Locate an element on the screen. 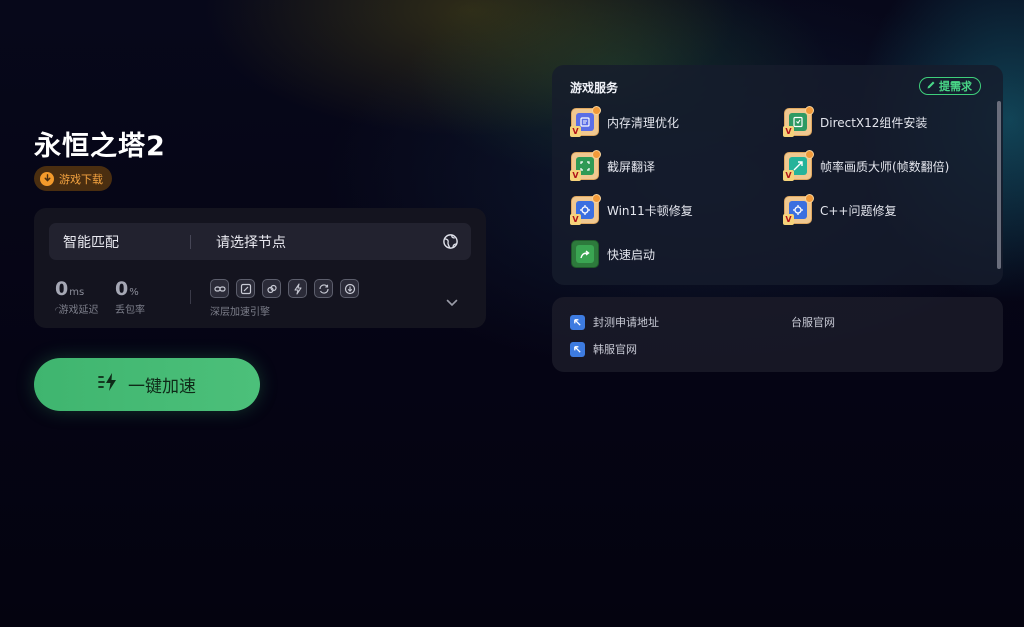 The image size is (1024, 627). service-cpp-fix: V C++问题修复 is located at coordinates (840, 209).